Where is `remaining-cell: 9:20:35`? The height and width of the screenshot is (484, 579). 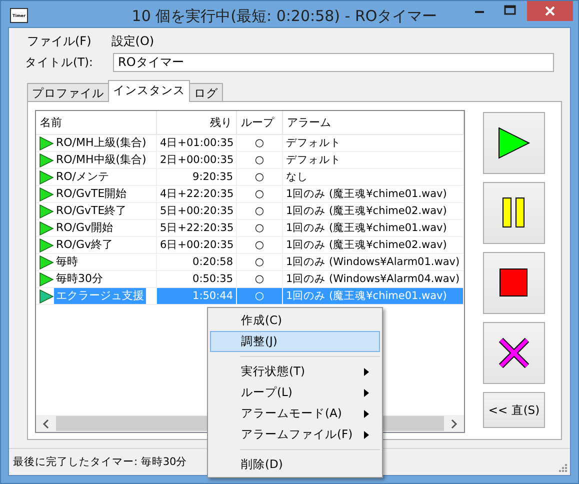
remaining-cell: 9:20:35 is located at coordinates (197, 177).